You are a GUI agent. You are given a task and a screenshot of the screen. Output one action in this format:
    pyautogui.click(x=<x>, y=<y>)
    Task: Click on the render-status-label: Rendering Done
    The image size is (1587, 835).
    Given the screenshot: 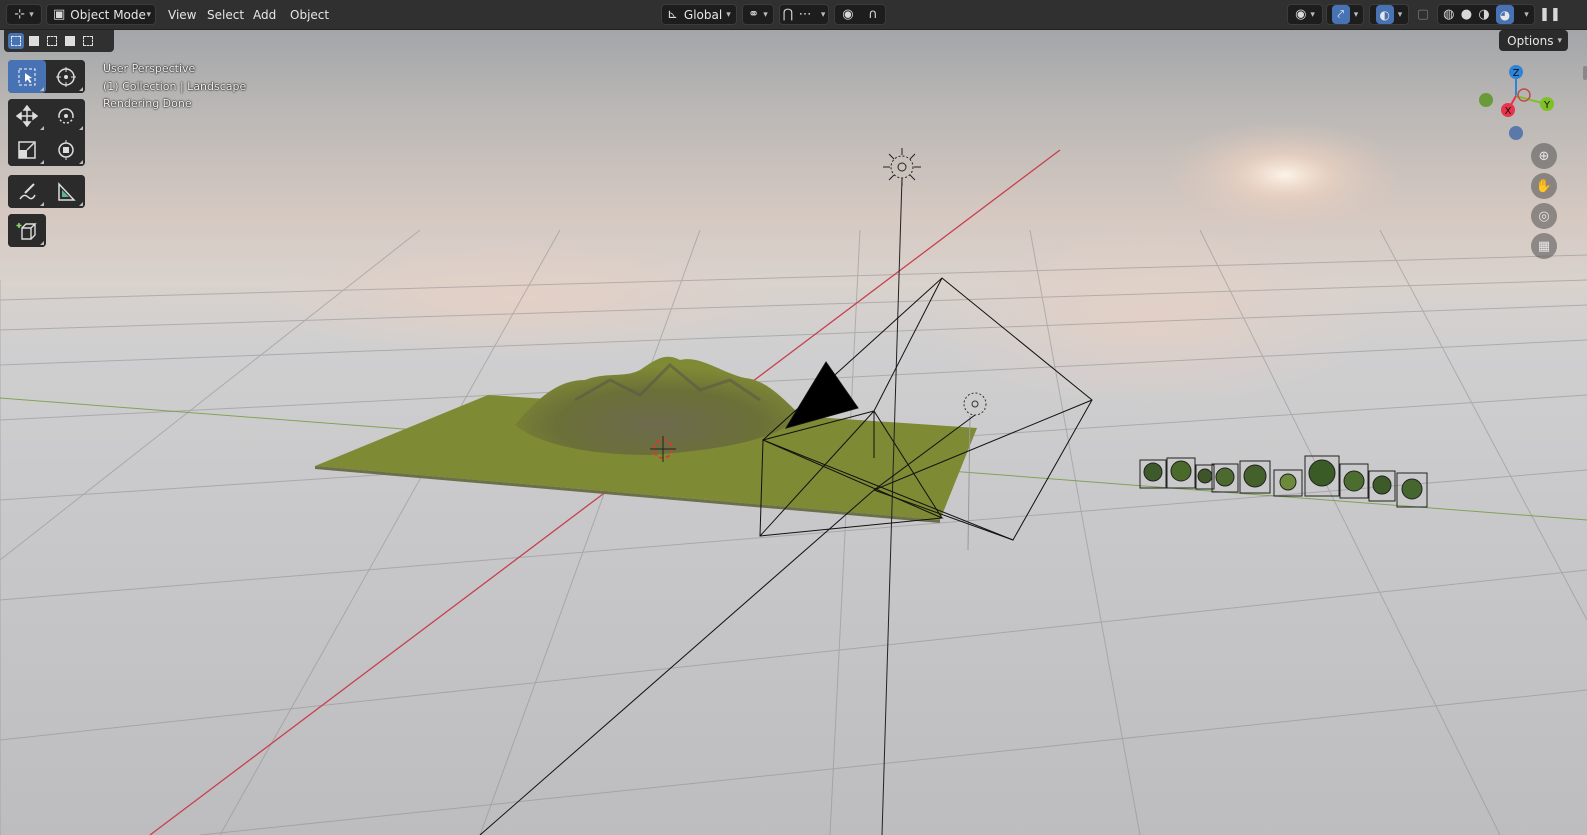 What is the action you would take?
    pyautogui.click(x=147, y=103)
    